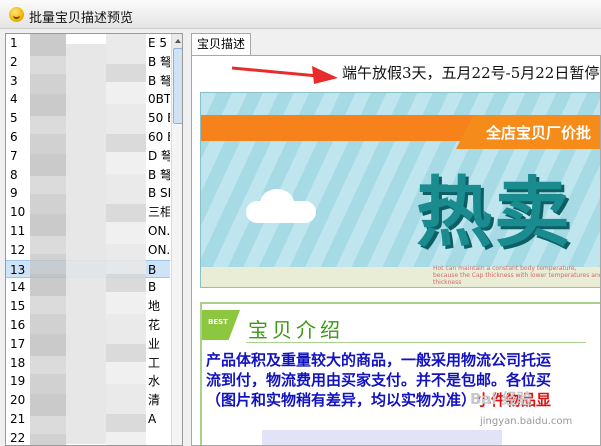  I want to click on list-item-number: 19, so click(18, 381).